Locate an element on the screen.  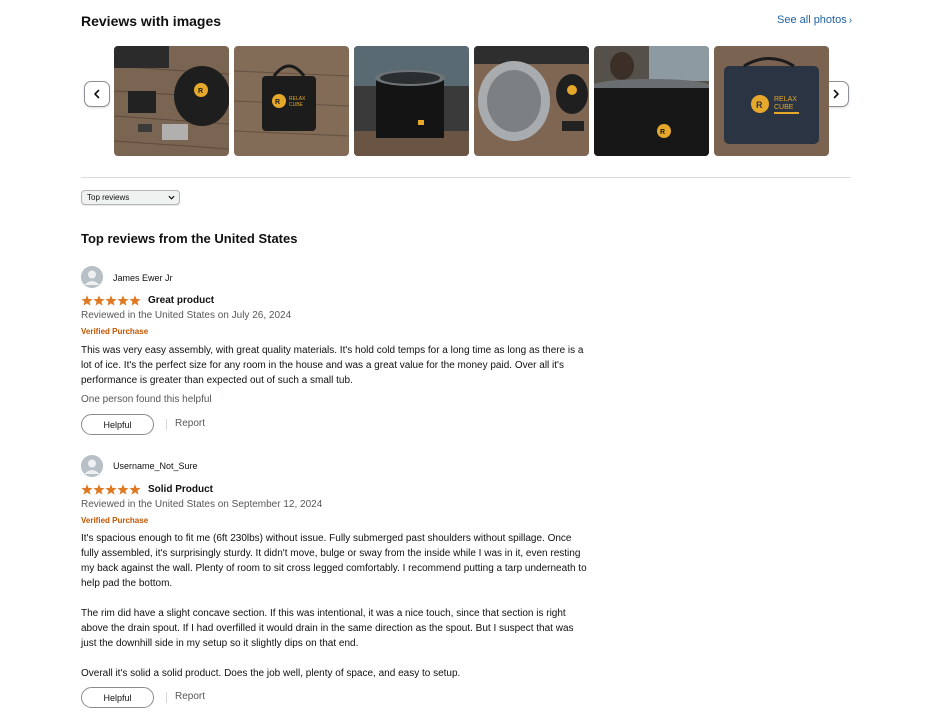
sort-dropdown: Top reviews is located at coordinates (130, 197).